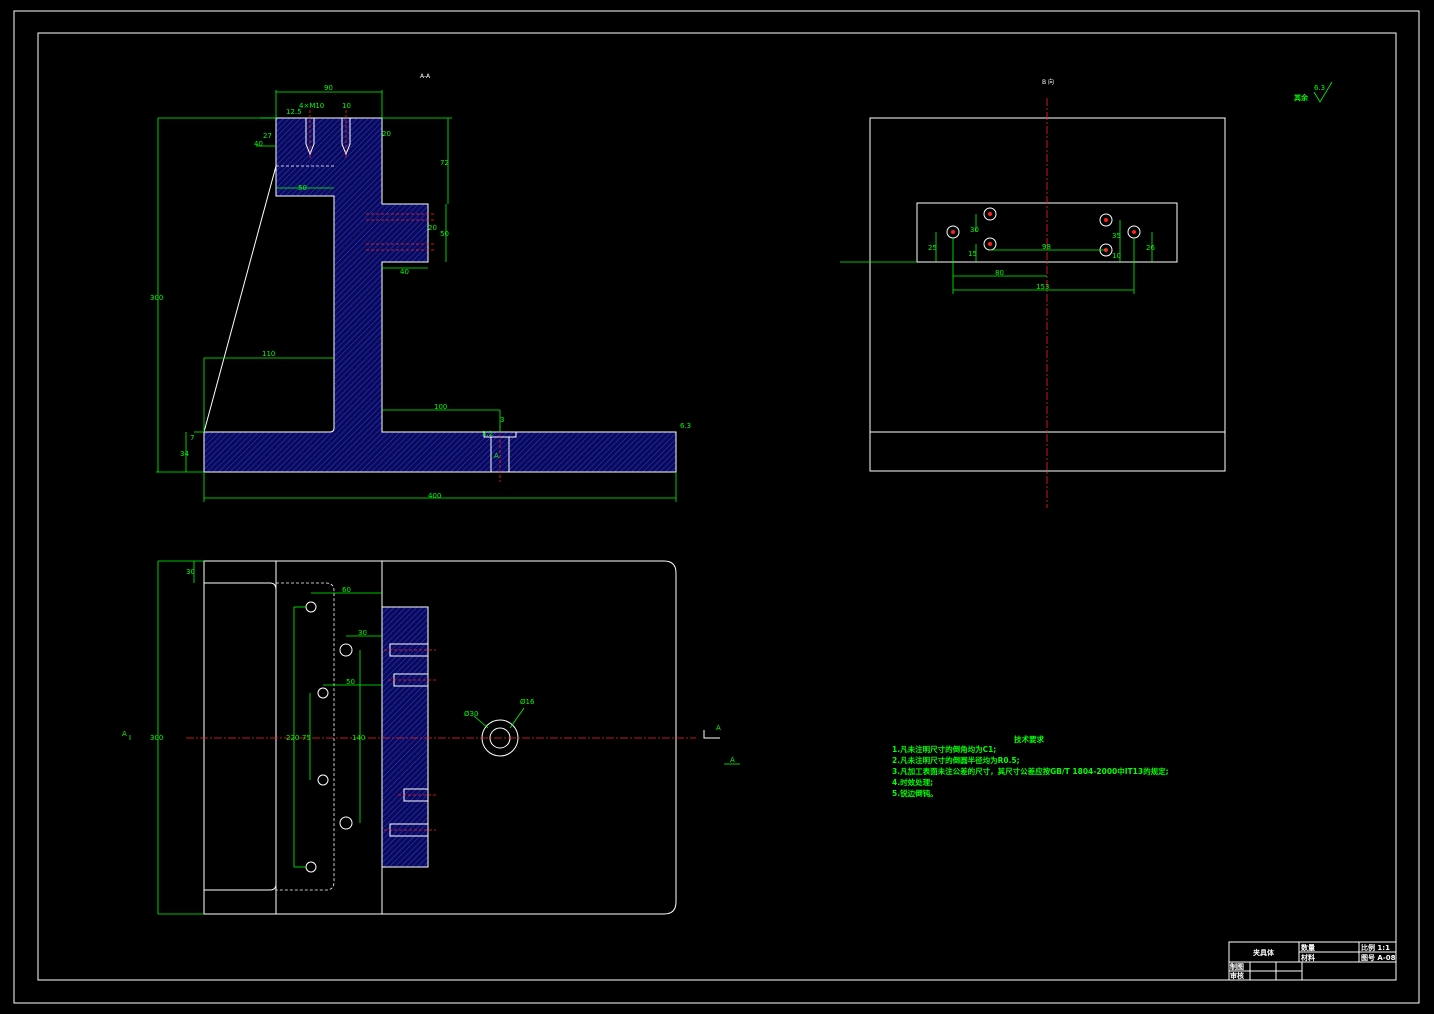 This screenshot has height=1014, width=1434. What do you see at coordinates (267, 136) in the screenshot?
I see `dim-top-a: 27` at bounding box center [267, 136].